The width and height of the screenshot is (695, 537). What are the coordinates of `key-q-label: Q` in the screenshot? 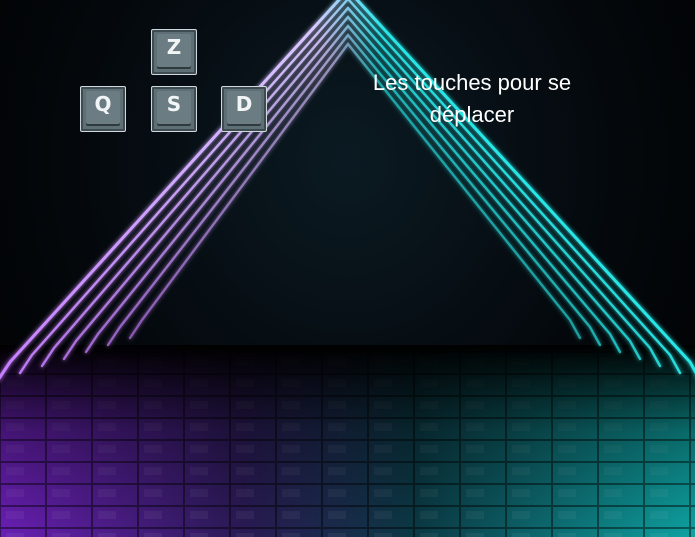 It's located at (103, 104).